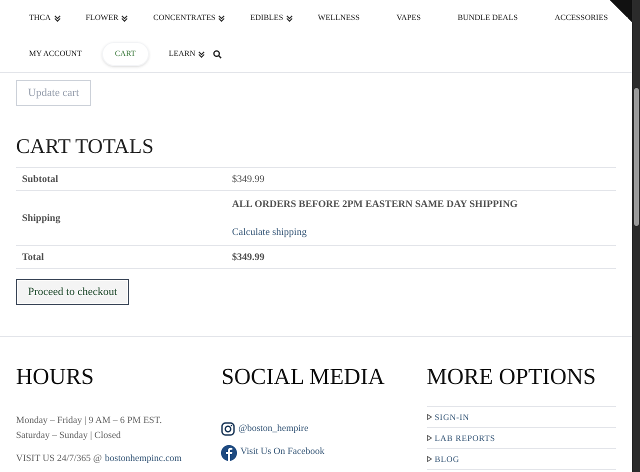  I want to click on social-link: @boston_hempire, so click(273, 429).